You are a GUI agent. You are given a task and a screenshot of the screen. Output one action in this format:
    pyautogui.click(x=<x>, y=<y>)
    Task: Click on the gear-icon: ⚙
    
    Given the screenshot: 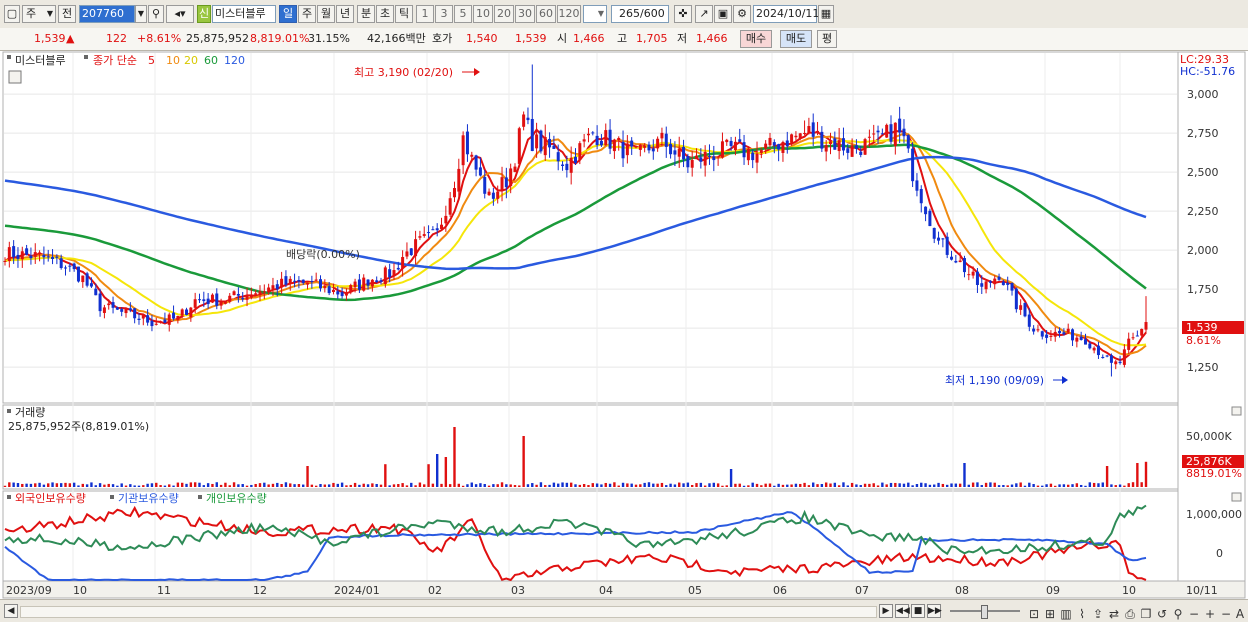 What is the action you would take?
    pyautogui.click(x=742, y=14)
    